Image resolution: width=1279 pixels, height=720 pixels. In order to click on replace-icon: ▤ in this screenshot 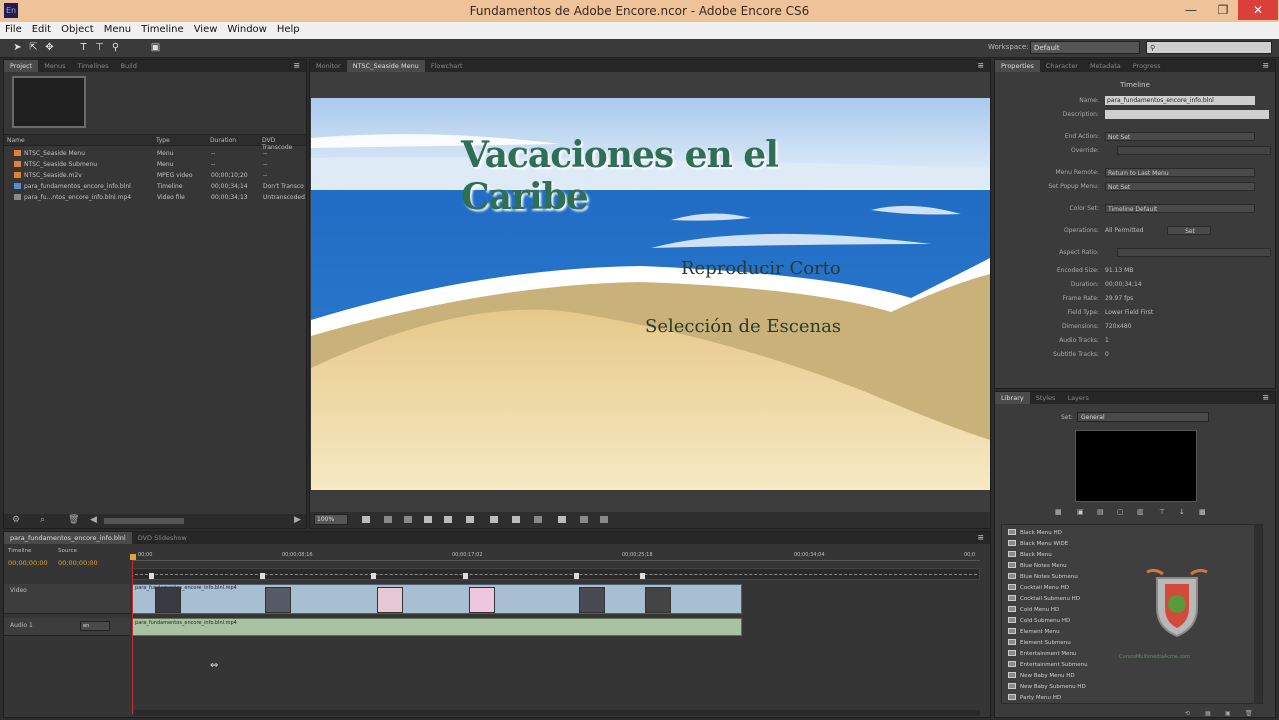, I will do `click(1100, 512)`.